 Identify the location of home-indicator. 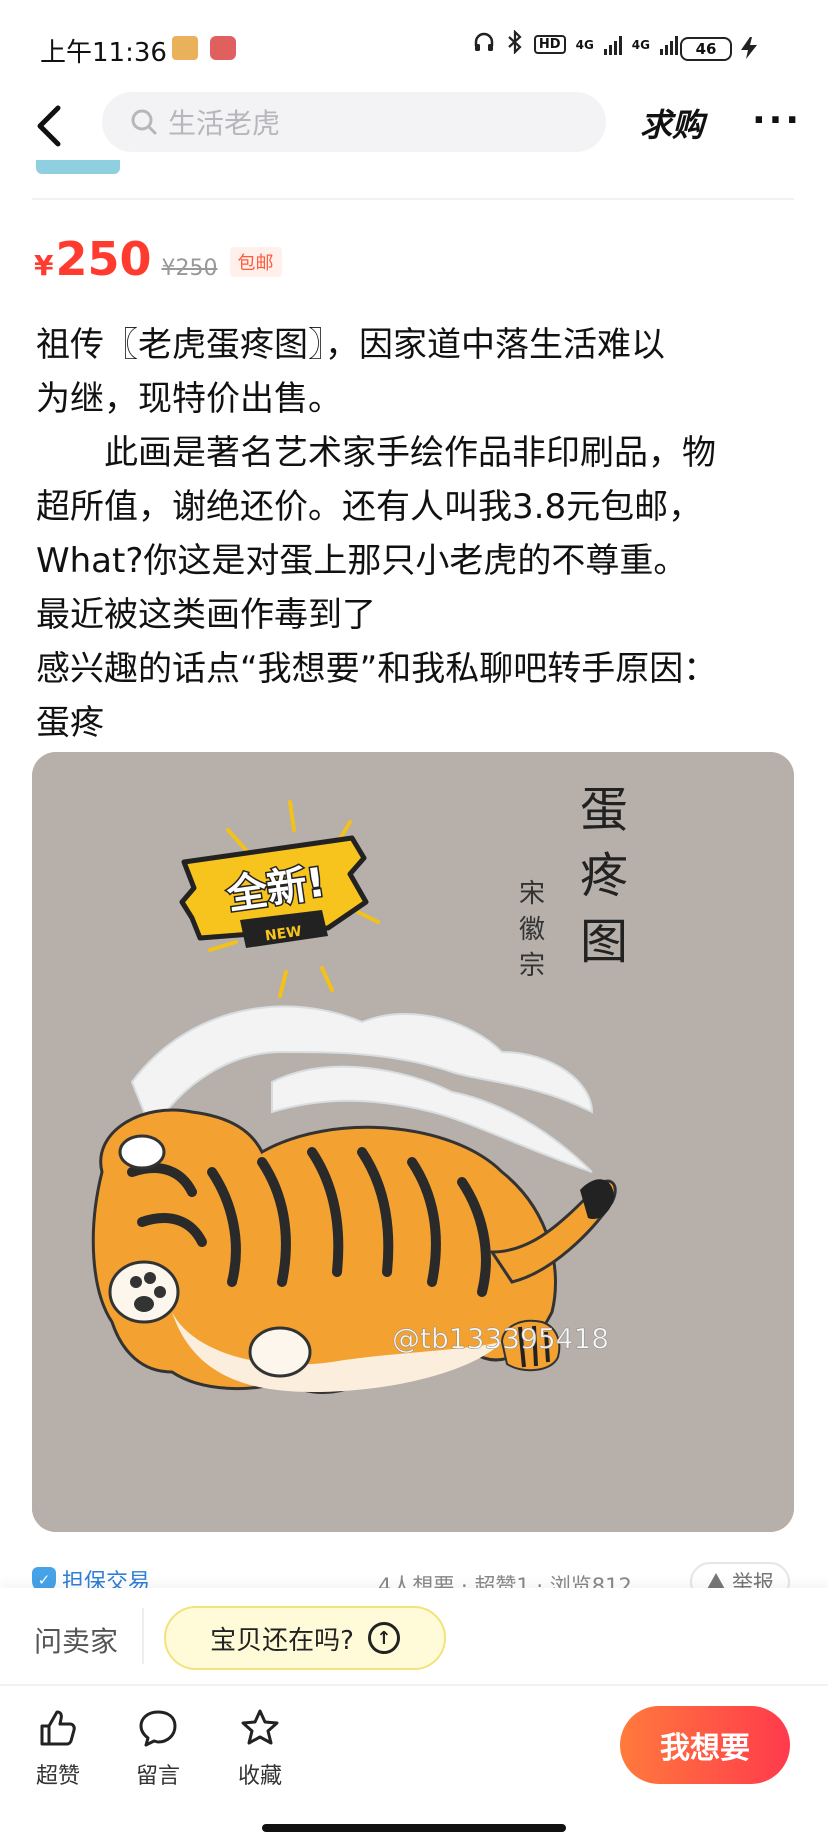
(414, 1828).